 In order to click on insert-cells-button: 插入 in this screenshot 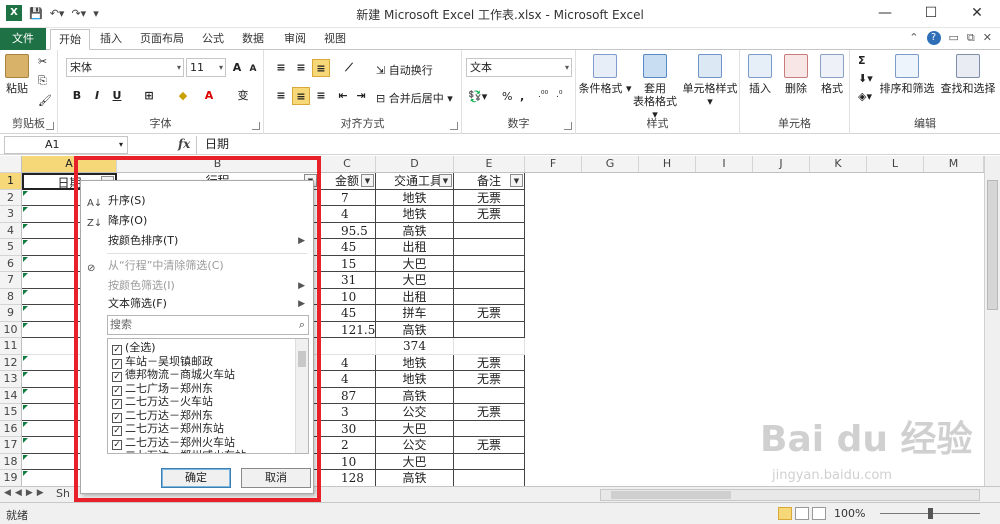, I will do `click(760, 74)`.